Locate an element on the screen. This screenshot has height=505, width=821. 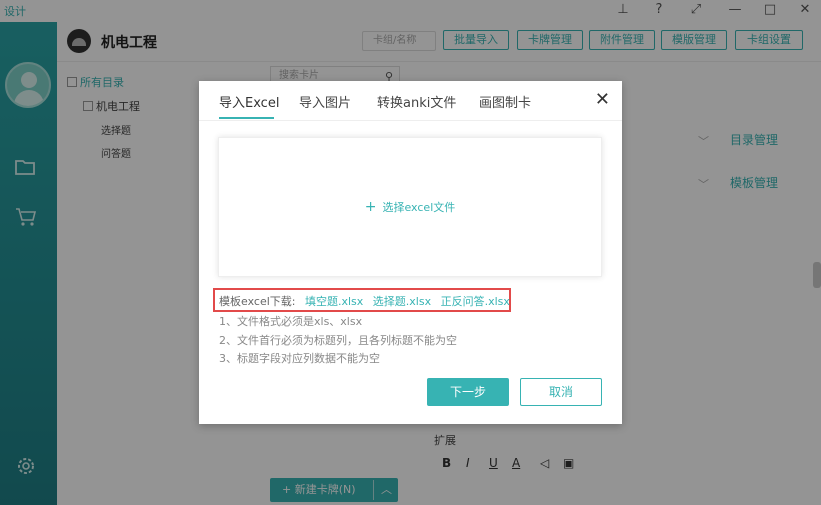
plus-icon: + is located at coordinates (370, 207).